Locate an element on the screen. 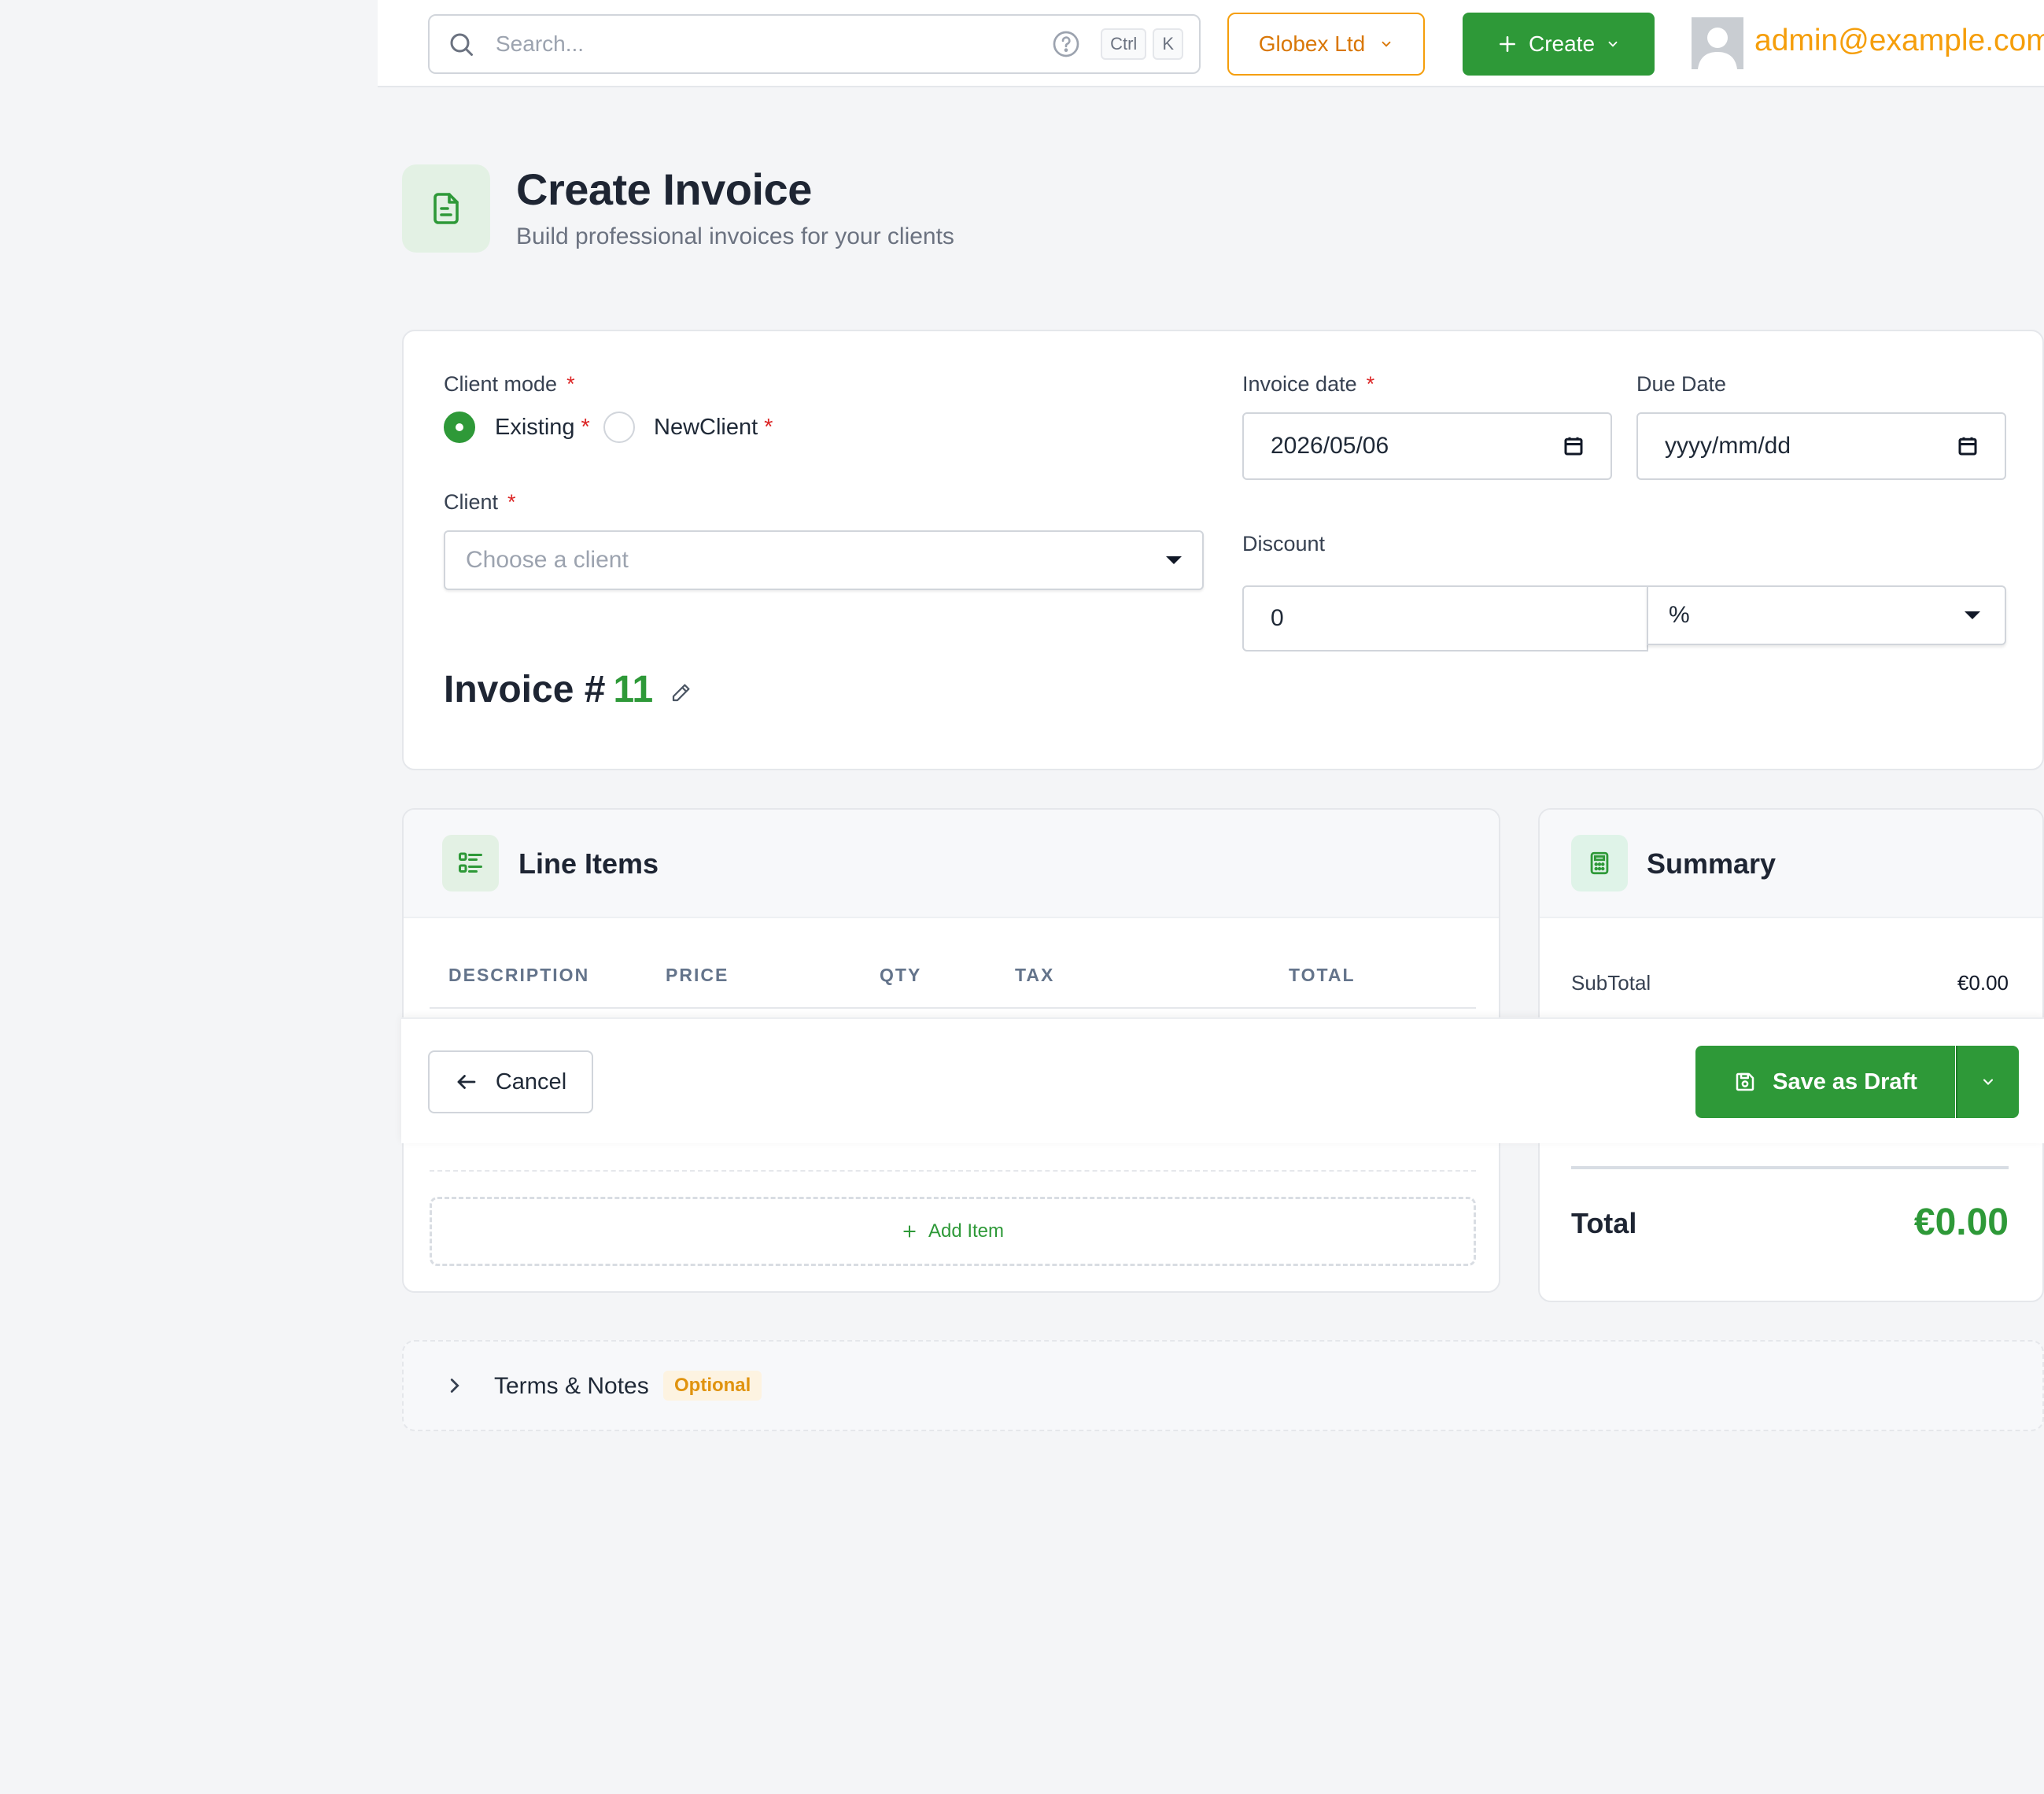  page-title: Create Invoice is located at coordinates (664, 189).